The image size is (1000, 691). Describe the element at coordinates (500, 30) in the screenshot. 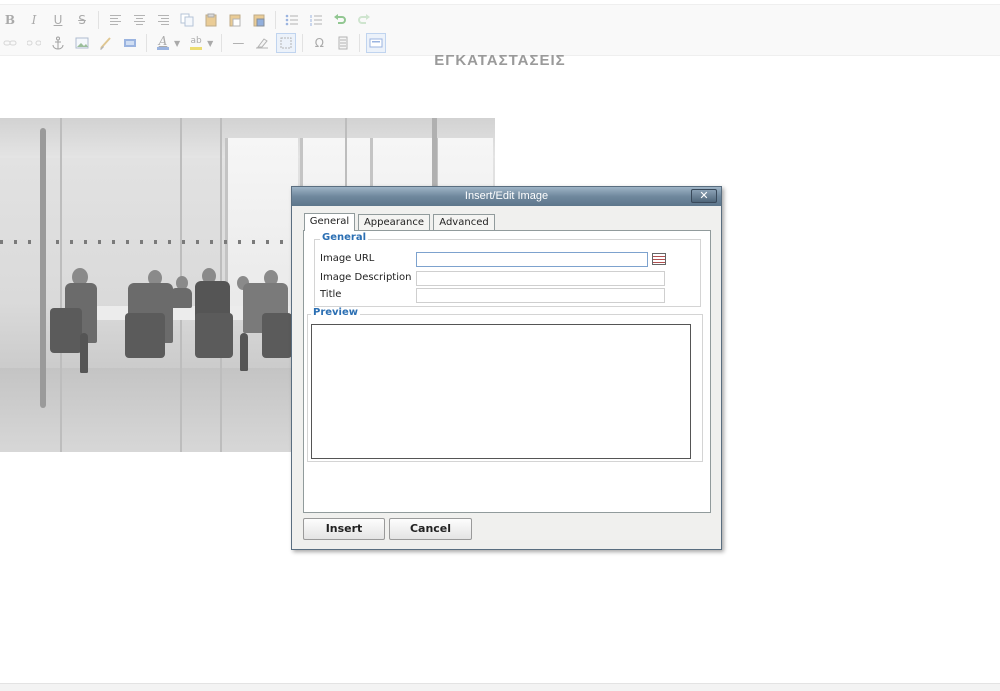

I see `editor-toolbar: B I U S A ▼ ab ▼ — Ω` at that location.